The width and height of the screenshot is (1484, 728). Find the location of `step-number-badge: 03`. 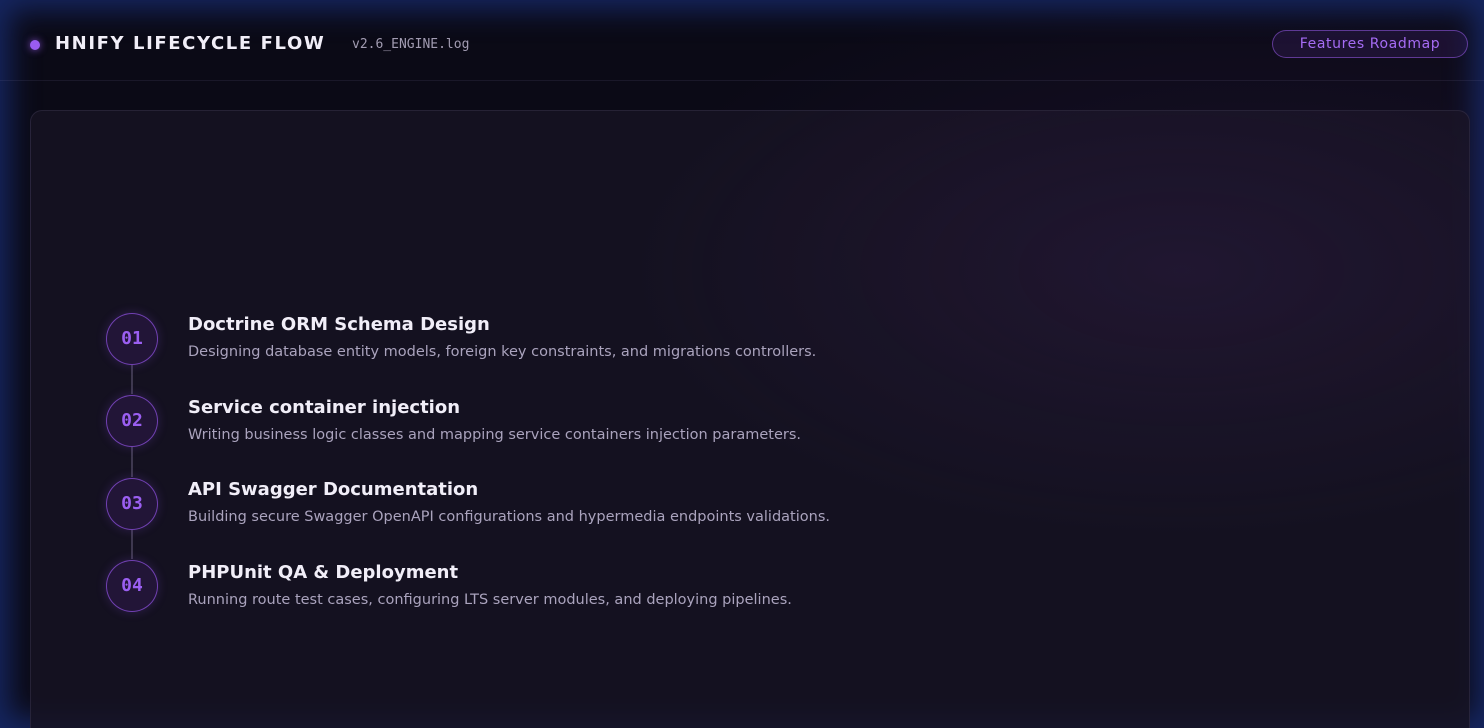

step-number-badge: 03 is located at coordinates (132, 504).